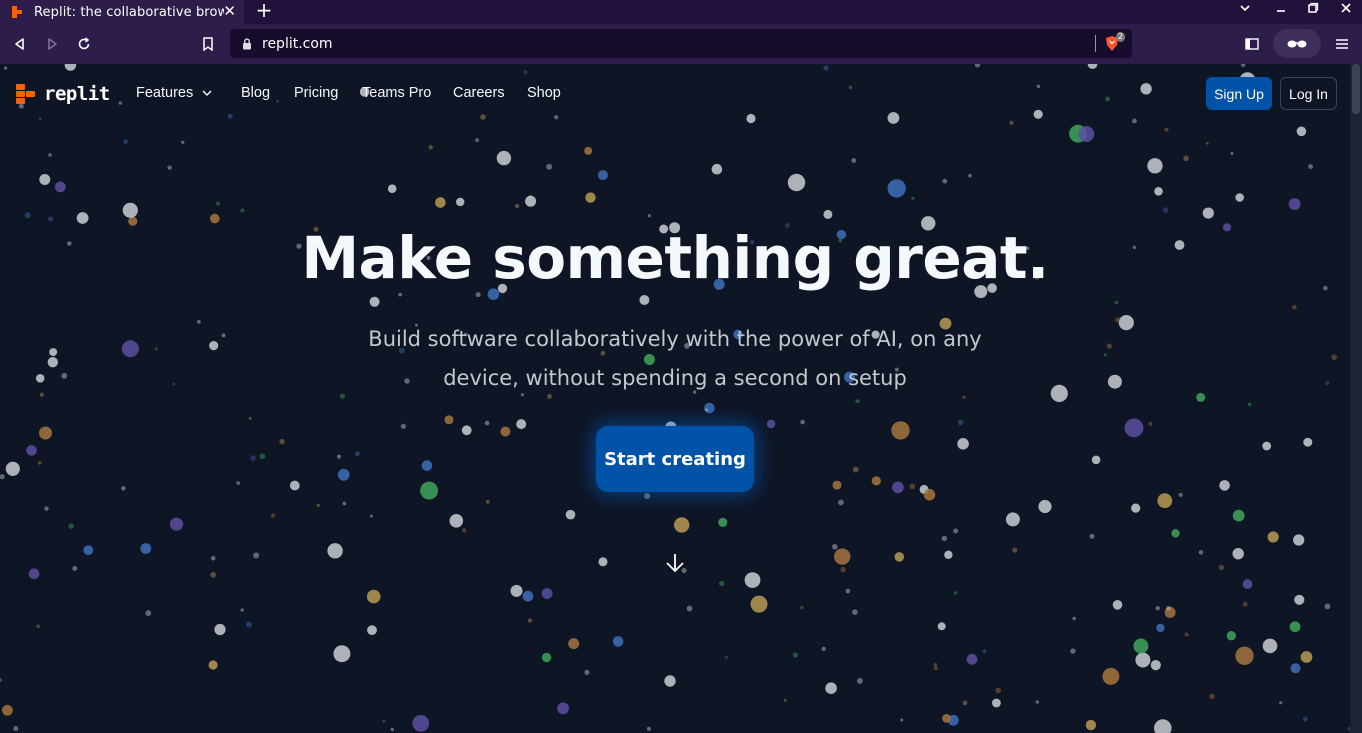  What do you see at coordinates (1239, 93) in the screenshot?
I see `sign-up-button: Sign Up` at bounding box center [1239, 93].